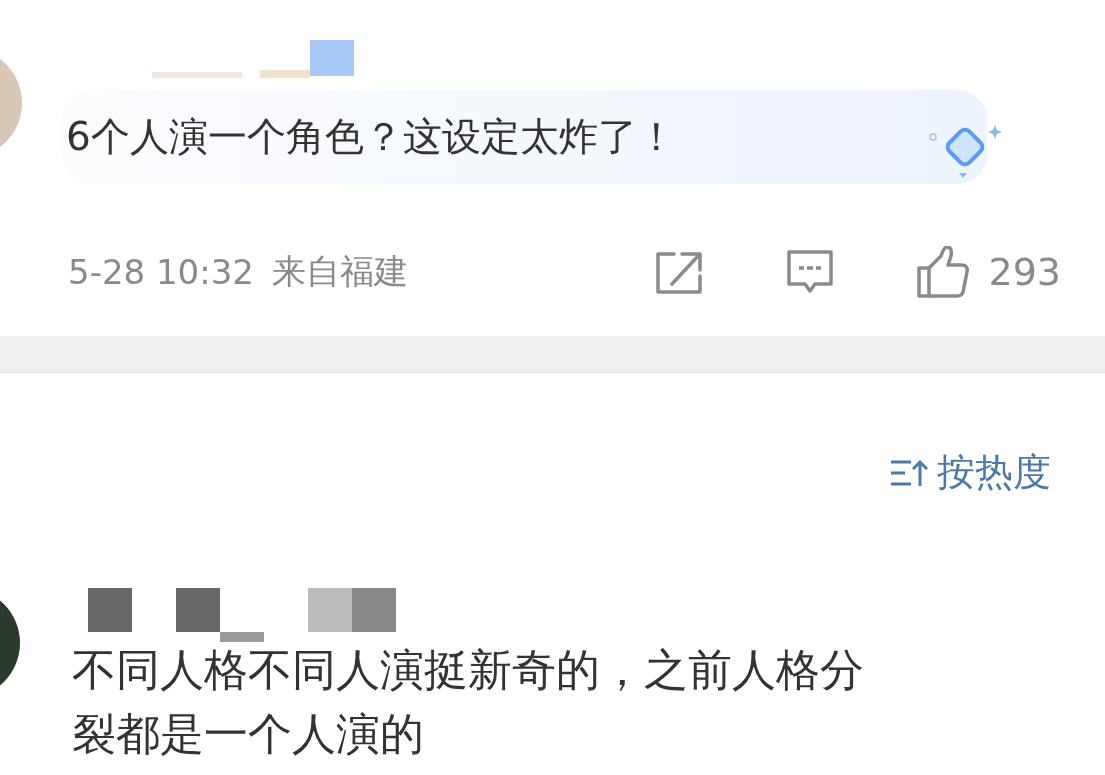  Describe the element at coordinates (970, 472) in the screenshot. I see `sort-button: 按热度` at that location.